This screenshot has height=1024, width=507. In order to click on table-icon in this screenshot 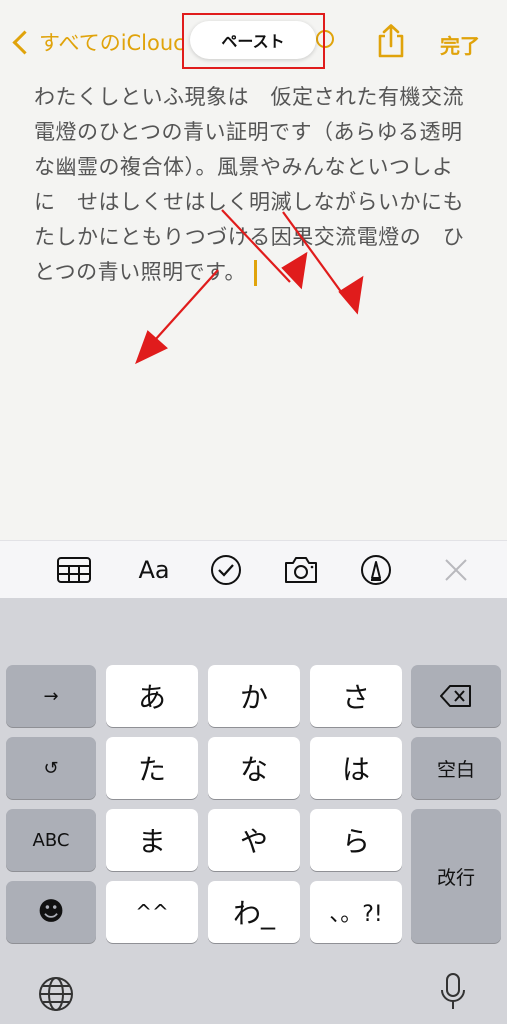, I will do `click(74, 570)`.